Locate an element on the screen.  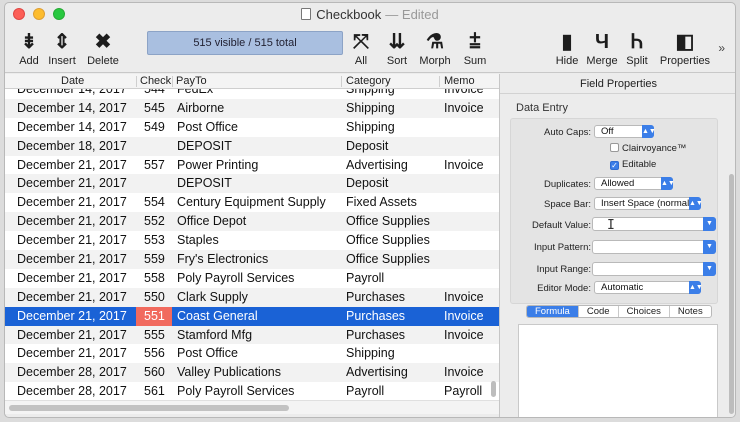
category-cell: Payroll is located at coordinates (365, 391).